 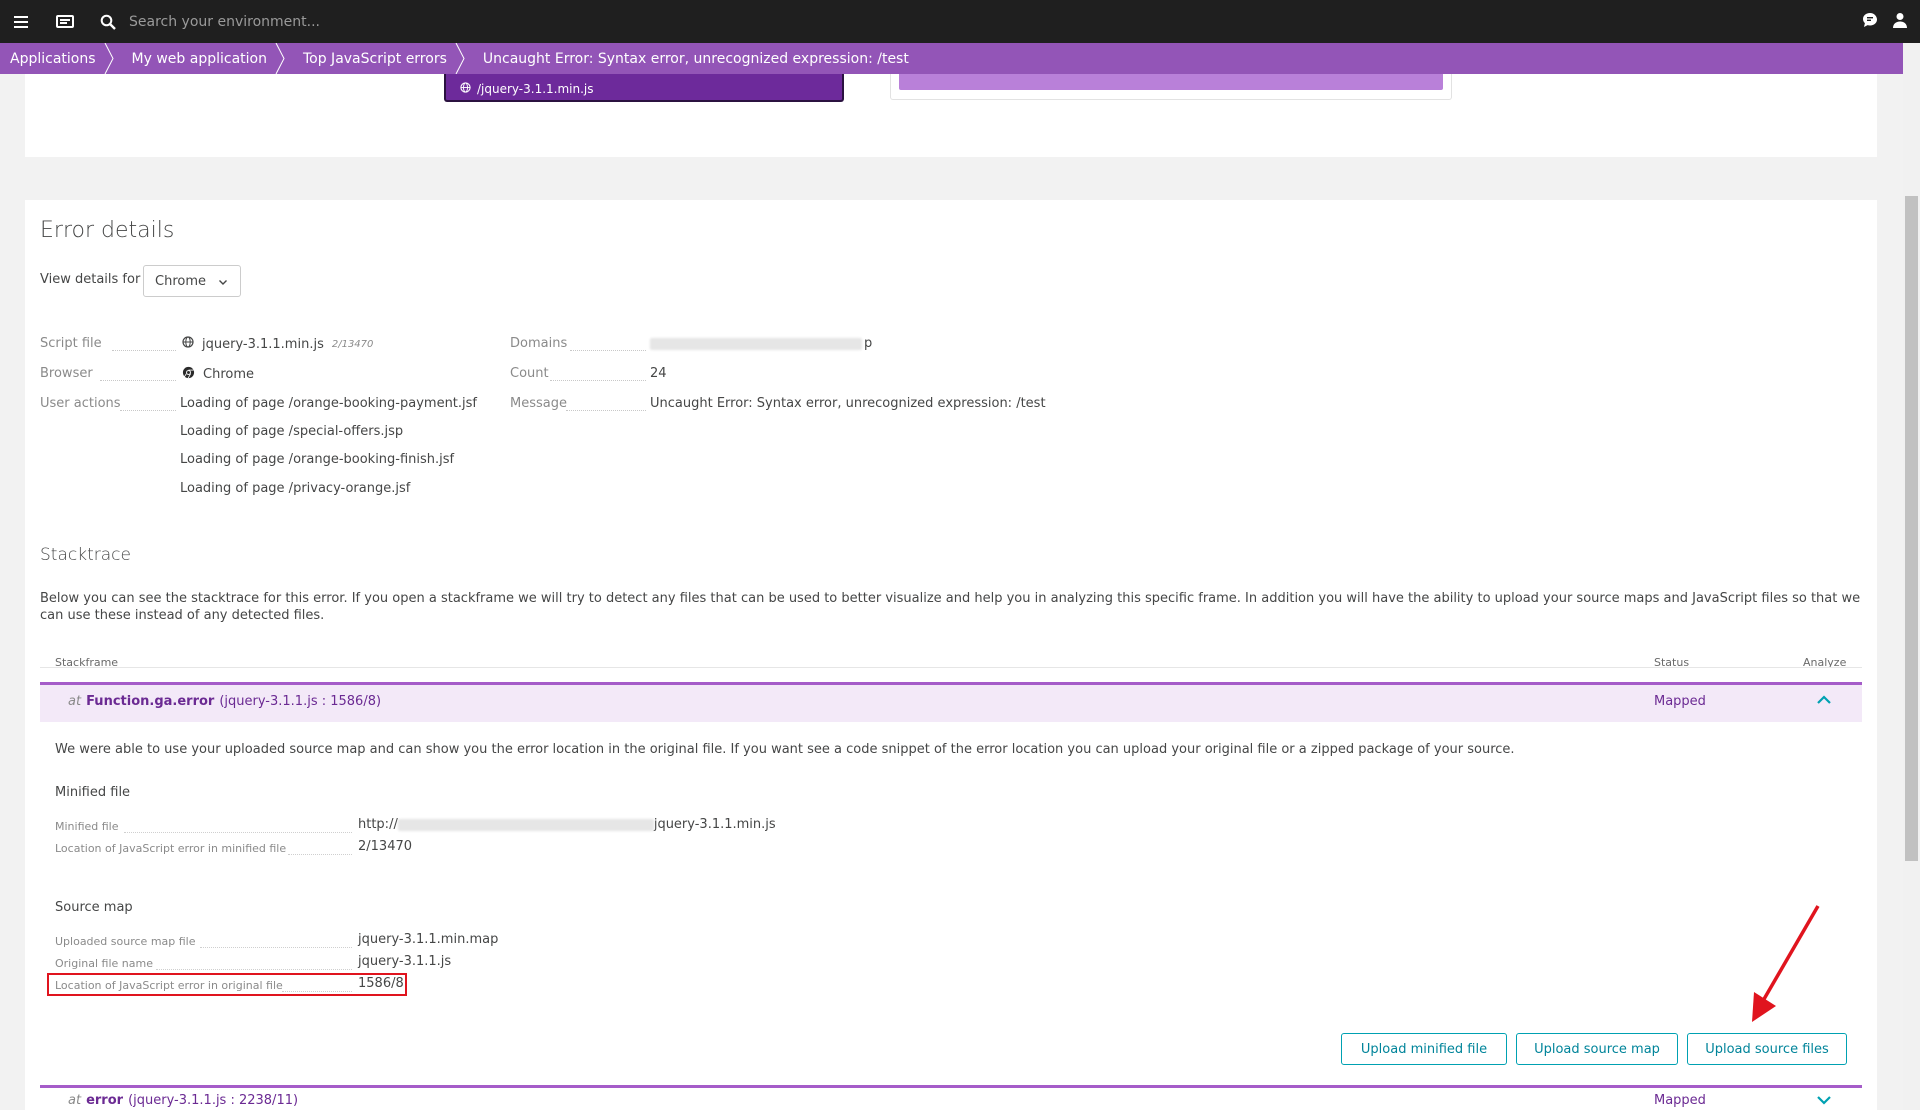 What do you see at coordinates (227, 984) in the screenshot?
I see `highlight-box` at bounding box center [227, 984].